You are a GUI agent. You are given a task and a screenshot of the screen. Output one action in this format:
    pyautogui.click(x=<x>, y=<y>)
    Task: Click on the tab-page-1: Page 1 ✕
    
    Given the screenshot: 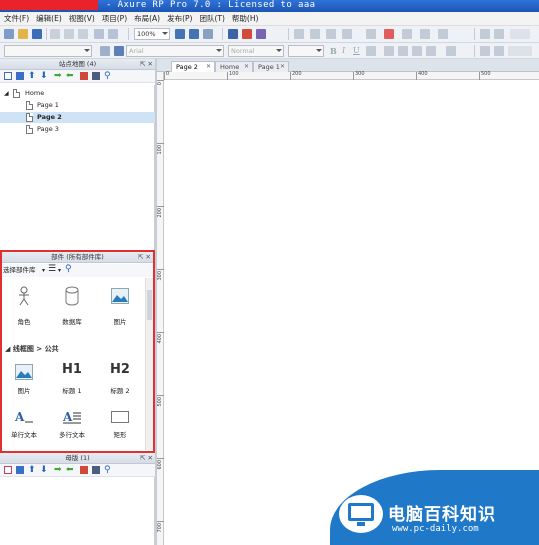 What is the action you would take?
    pyautogui.click(x=271, y=66)
    